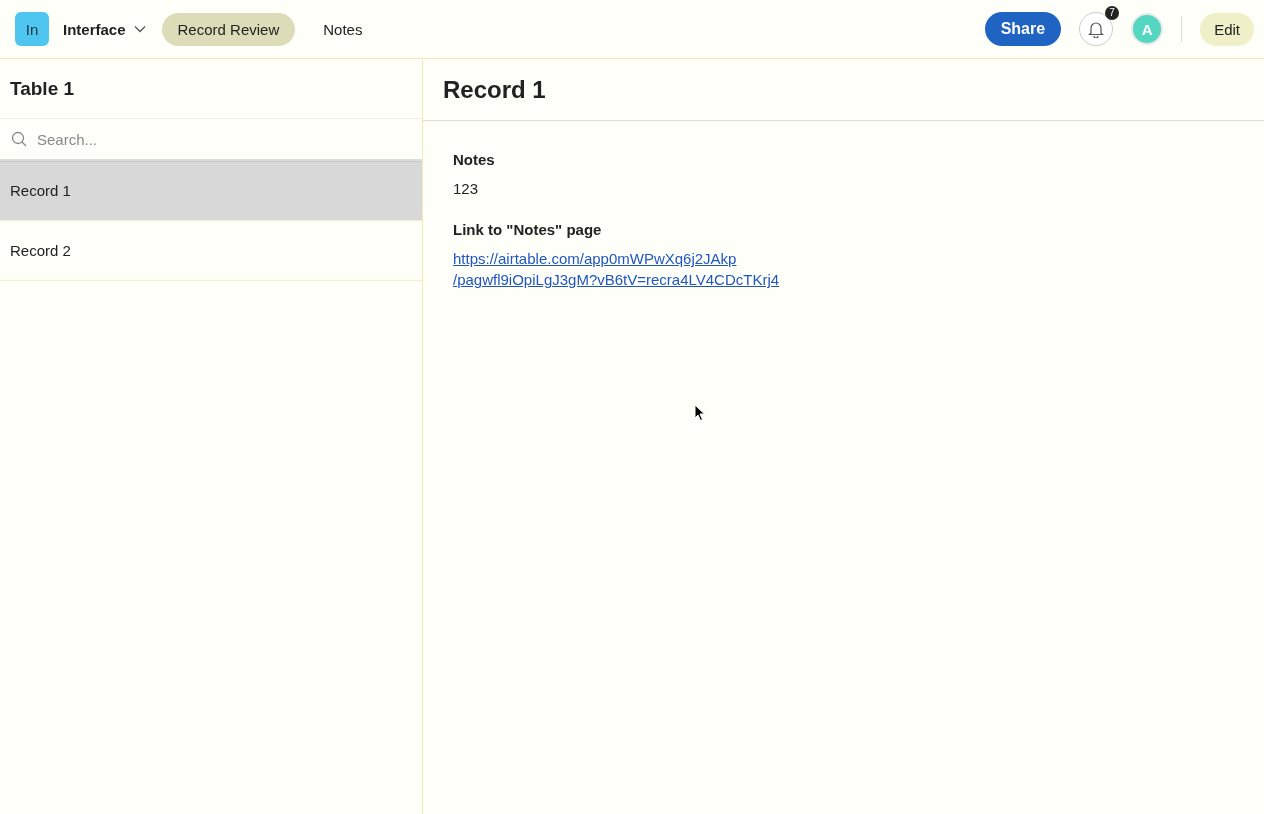  I want to click on url-link: https://airtable.com/app0mWPwXq6j2JAkp, so click(595, 258).